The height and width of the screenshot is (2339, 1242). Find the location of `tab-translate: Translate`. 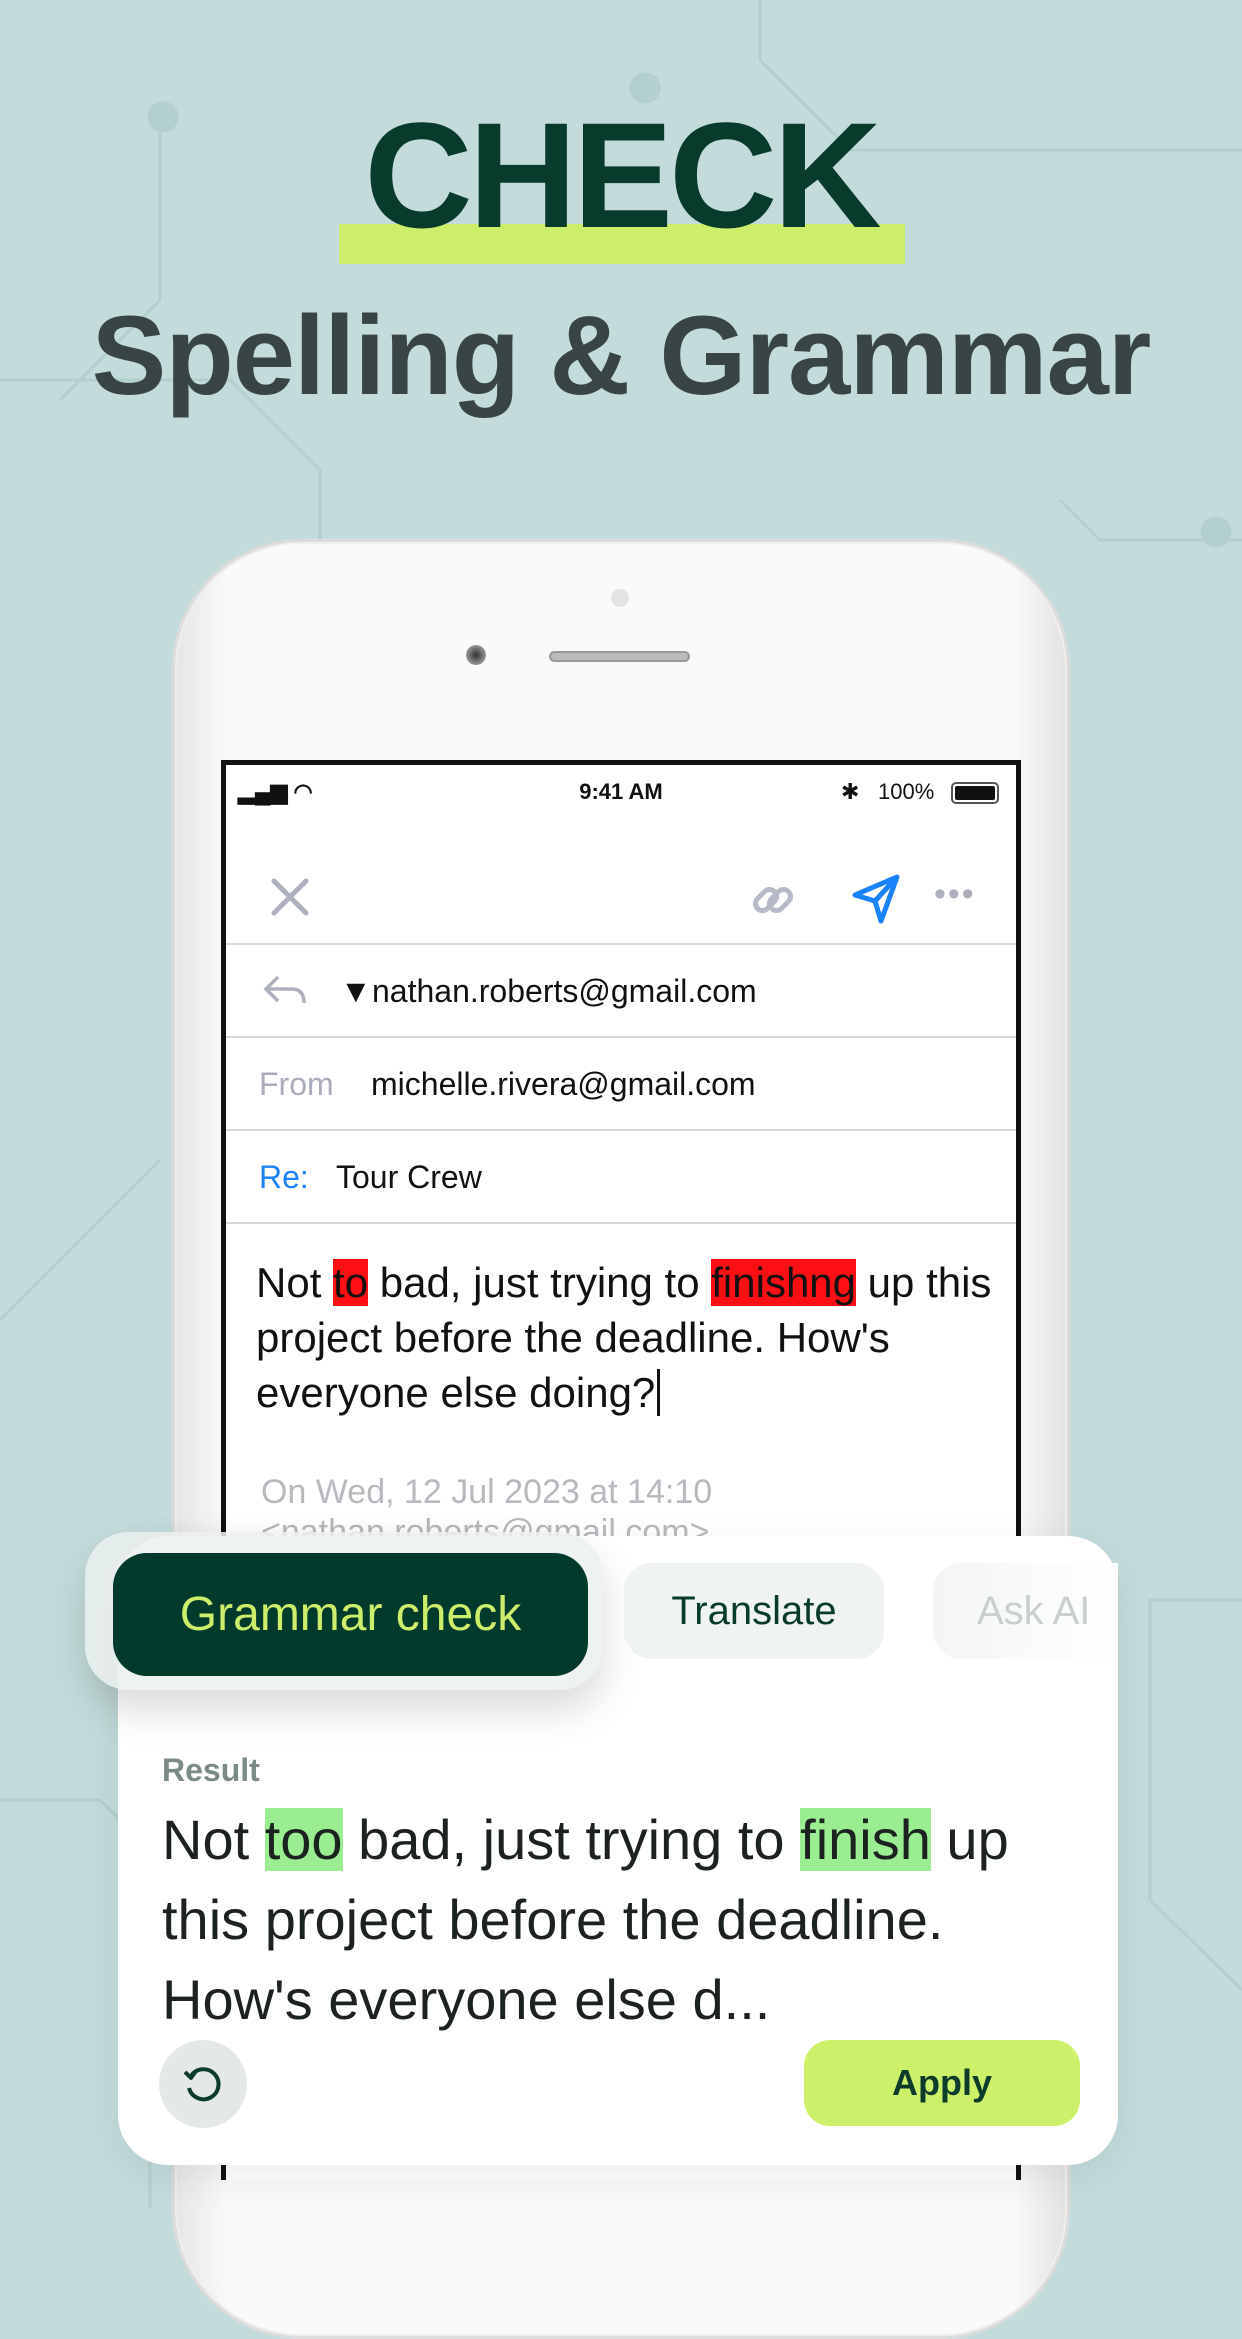

tab-translate: Translate is located at coordinates (754, 1611).